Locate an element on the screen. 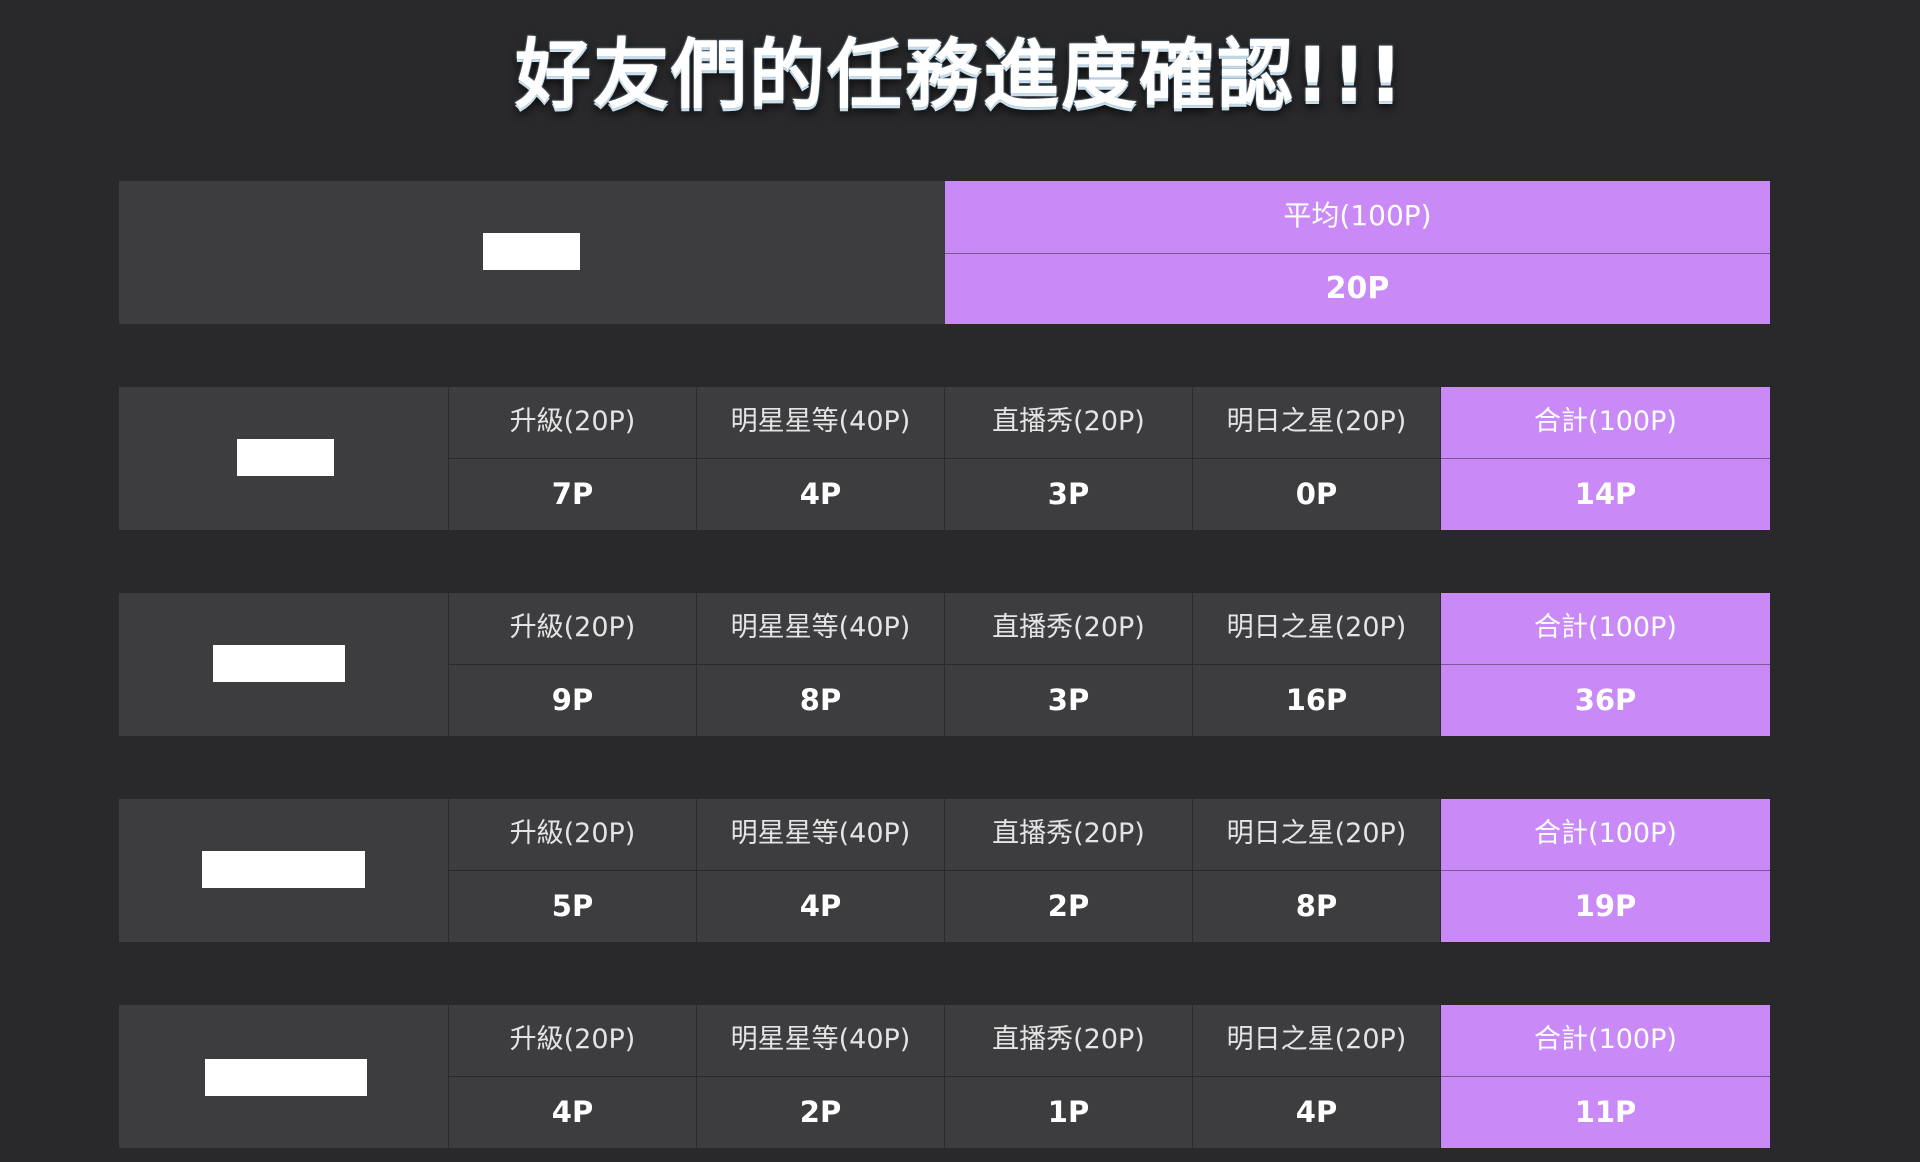  total-column: 合計(100P) 11P is located at coordinates (1605, 1076).